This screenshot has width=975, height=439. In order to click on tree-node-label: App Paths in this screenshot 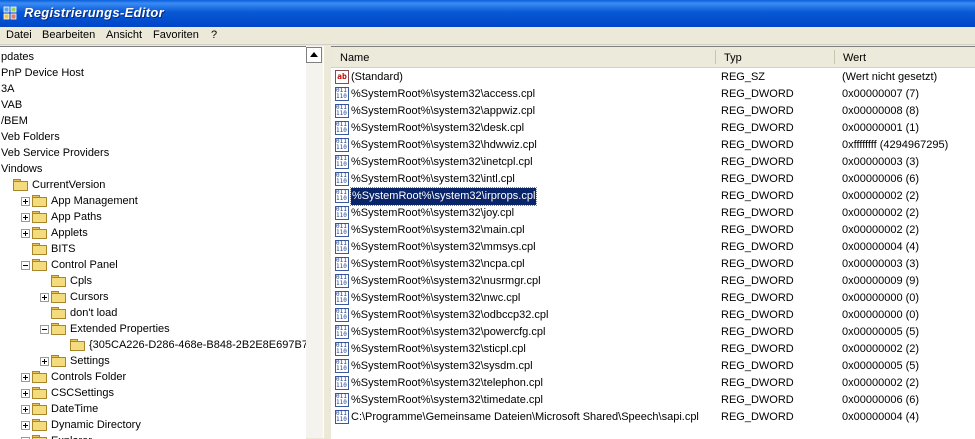, I will do `click(76, 217)`.